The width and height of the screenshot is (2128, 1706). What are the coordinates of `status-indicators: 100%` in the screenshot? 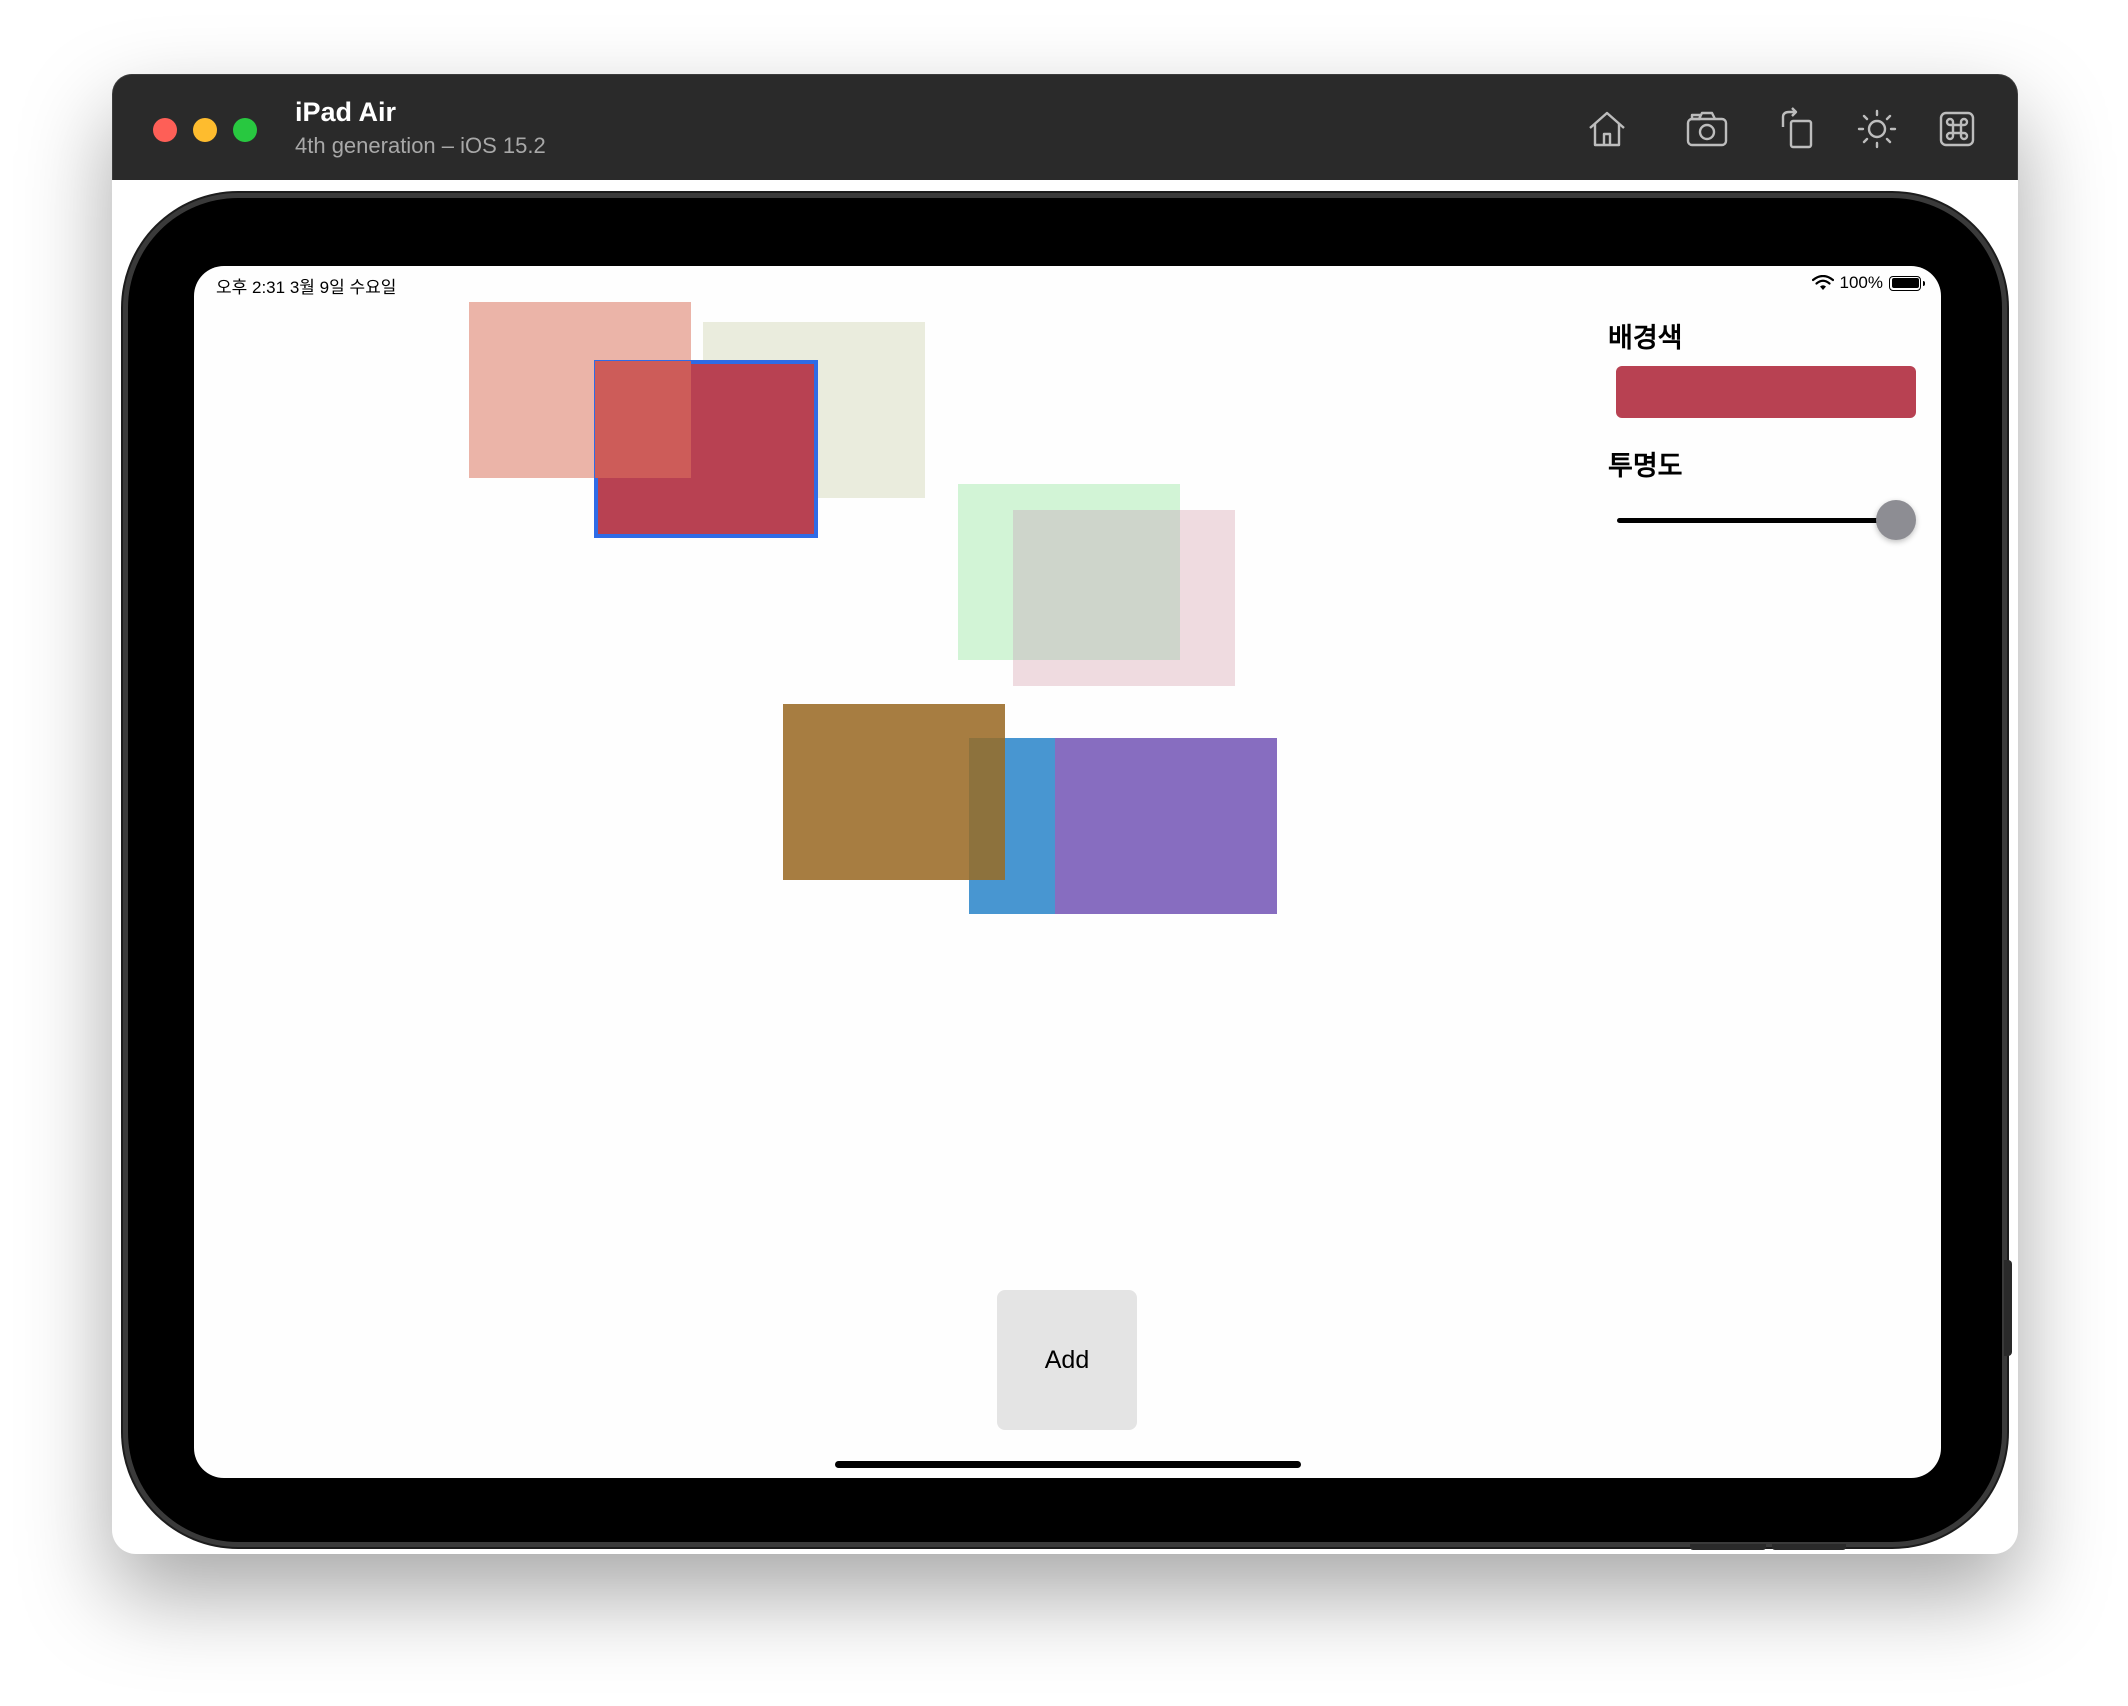 It's located at (1868, 283).